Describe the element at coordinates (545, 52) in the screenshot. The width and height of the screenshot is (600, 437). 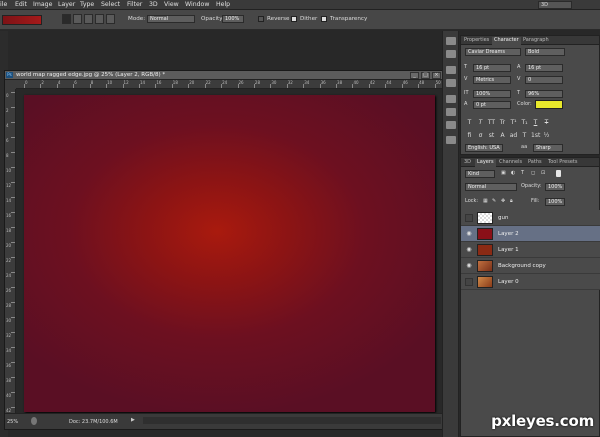
I see `font-style-select: Bold` at that location.